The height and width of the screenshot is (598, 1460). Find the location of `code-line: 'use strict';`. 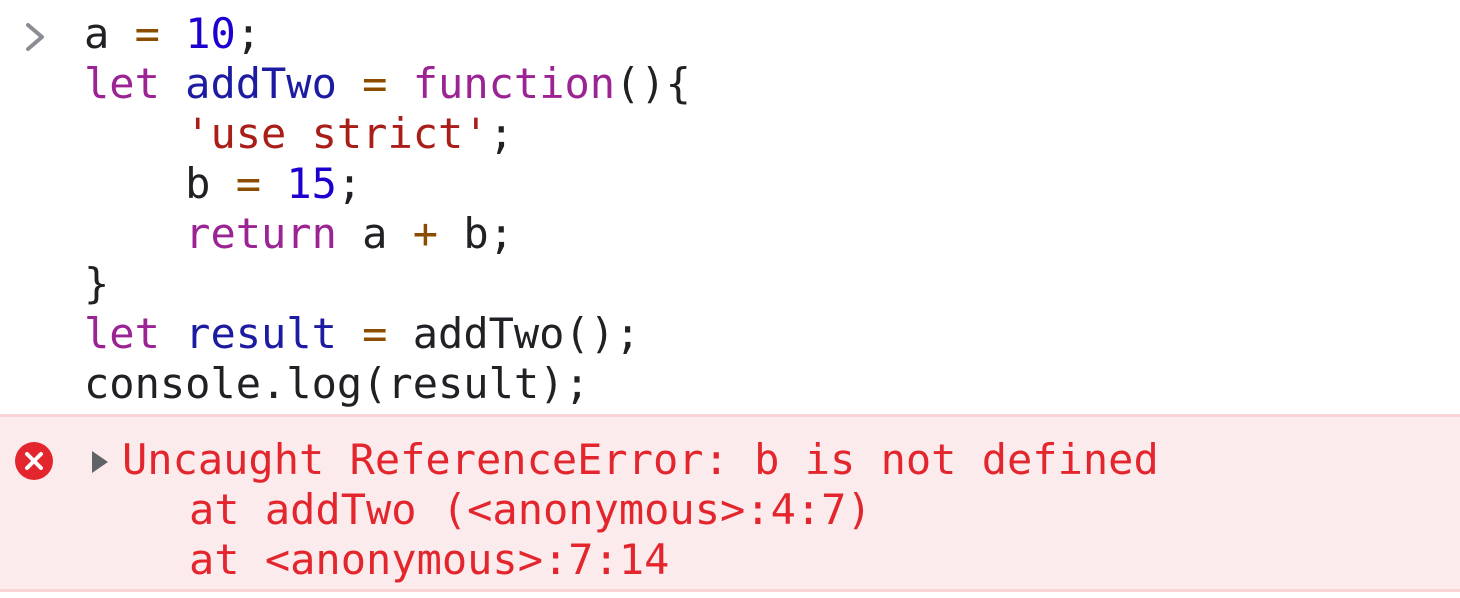

code-line: 'use strict'; is located at coordinates (387, 134).